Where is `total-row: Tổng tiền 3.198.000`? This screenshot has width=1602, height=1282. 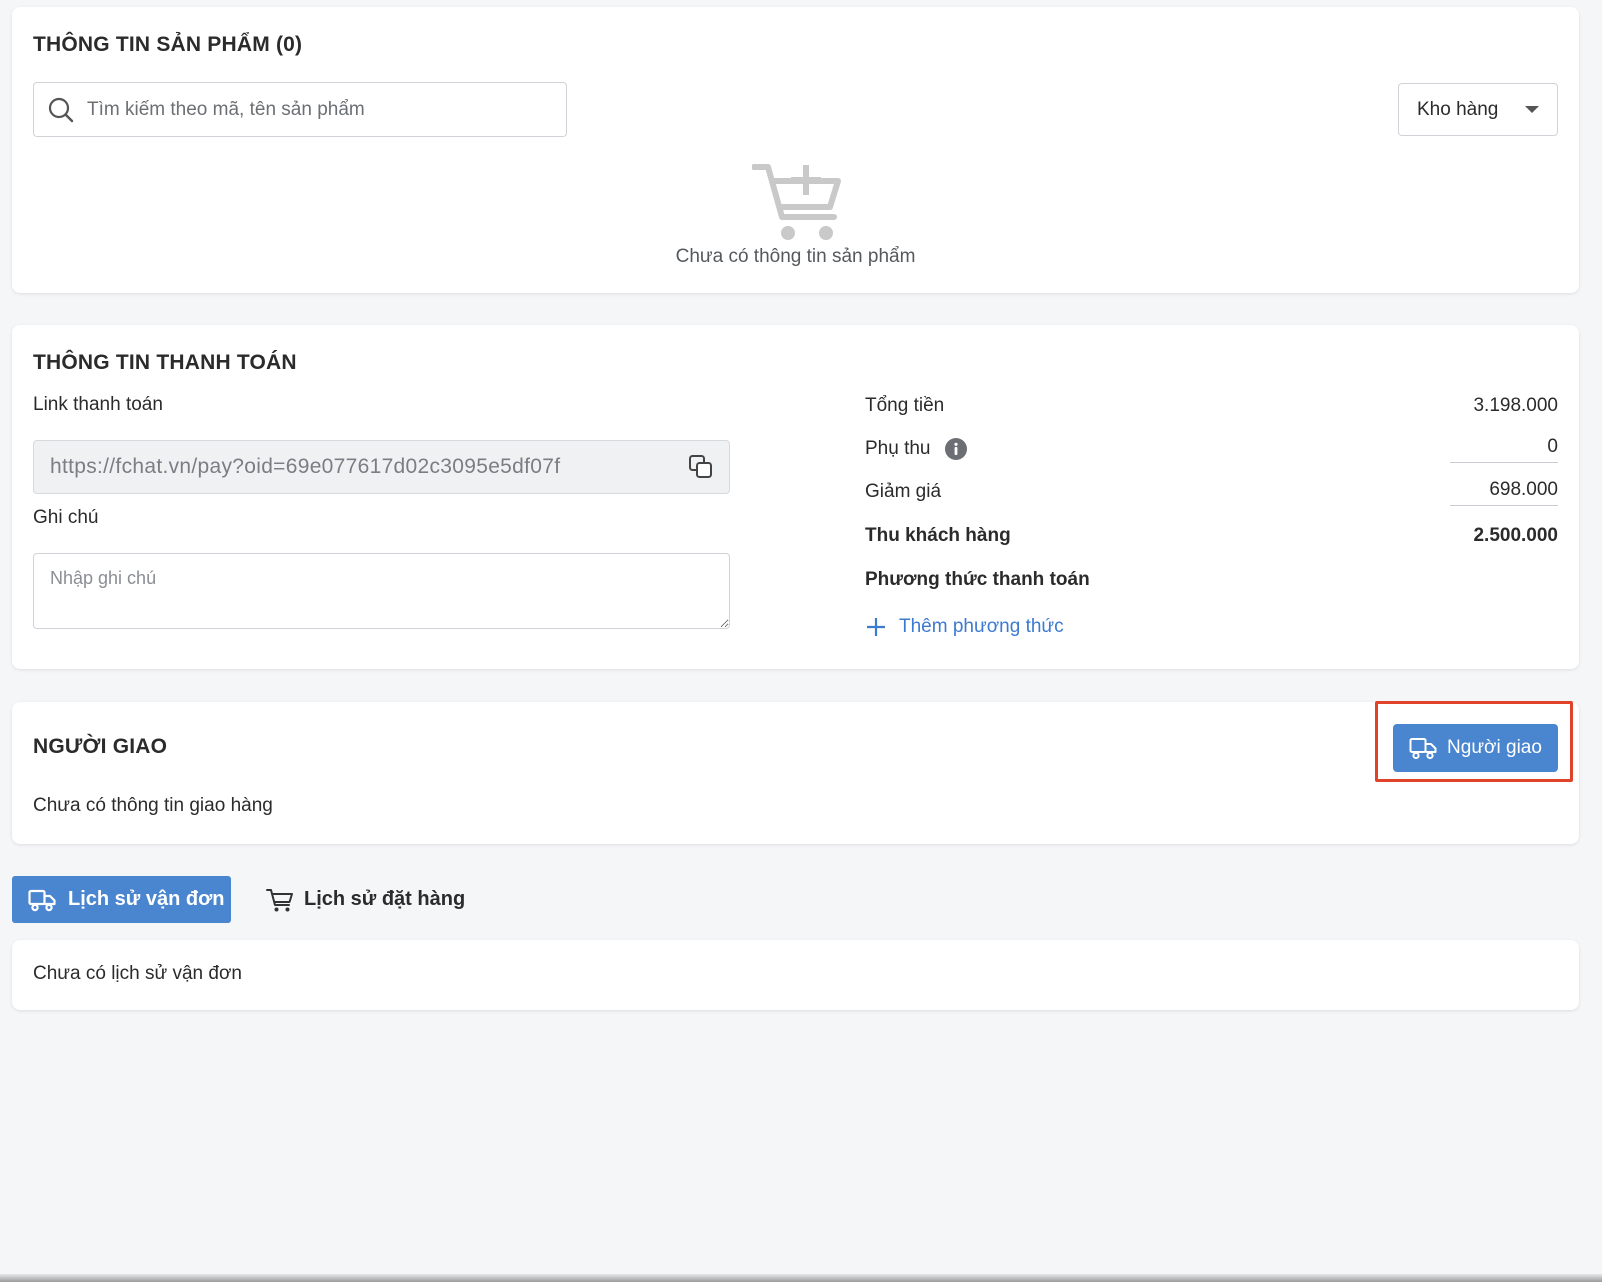
total-row: Tổng tiền 3.198.000 is located at coordinates (1211, 406).